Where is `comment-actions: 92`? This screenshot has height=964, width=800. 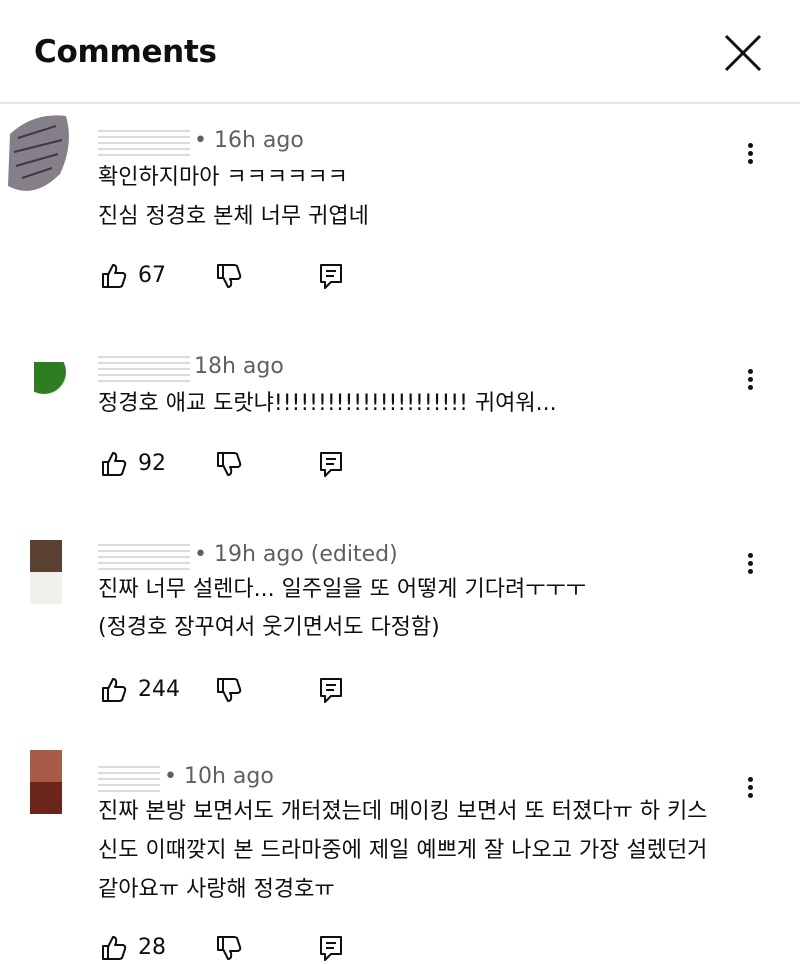 comment-actions: 92 is located at coordinates (230, 465).